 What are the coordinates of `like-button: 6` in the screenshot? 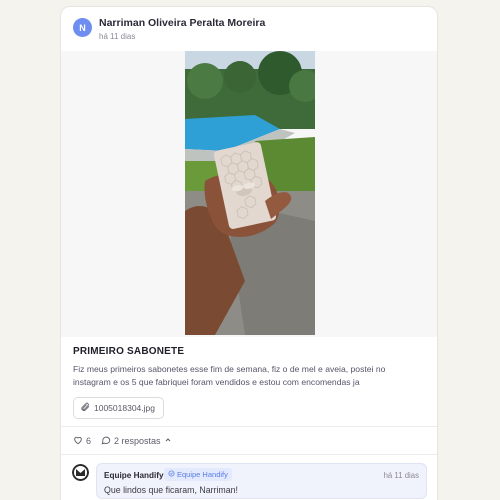 It's located at (82, 441).